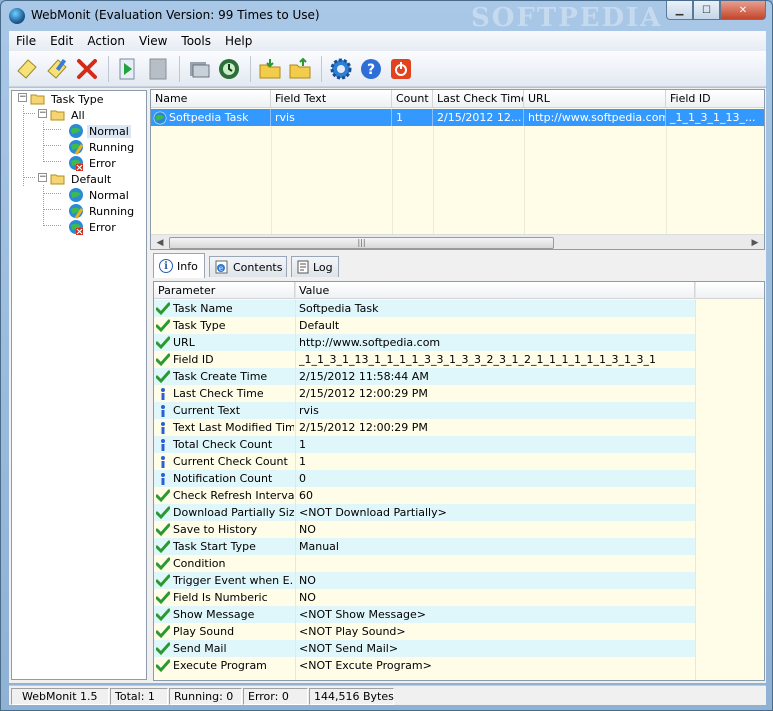  What do you see at coordinates (351, 696) in the screenshot?
I see `status-bytes: 144,516 Bytes` at bounding box center [351, 696].